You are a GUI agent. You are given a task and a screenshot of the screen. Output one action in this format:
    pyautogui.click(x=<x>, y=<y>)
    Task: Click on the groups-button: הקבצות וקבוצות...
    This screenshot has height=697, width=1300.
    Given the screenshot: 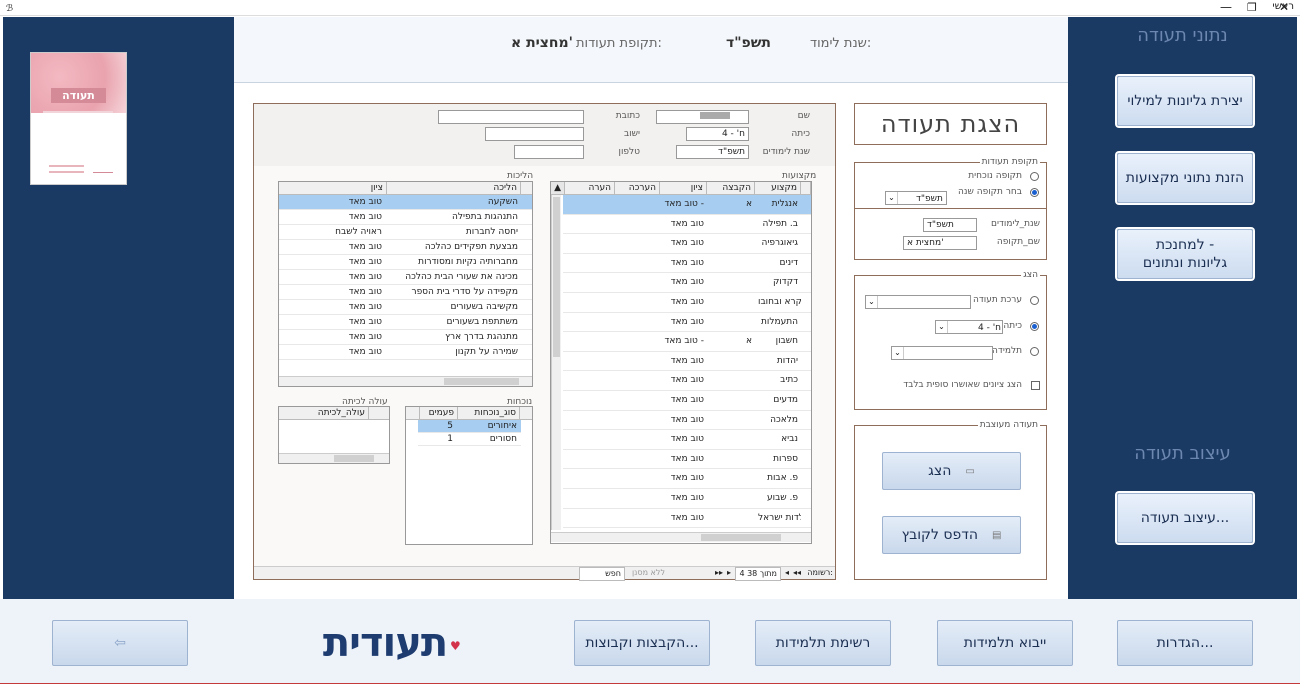 What is the action you would take?
    pyautogui.click(x=642, y=643)
    